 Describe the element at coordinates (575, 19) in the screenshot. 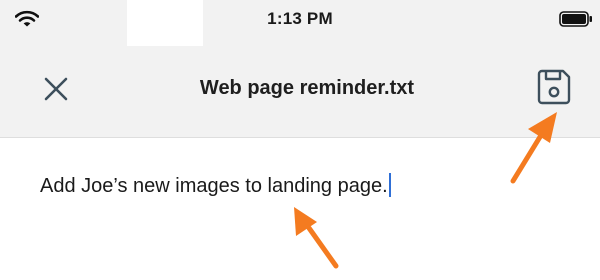

I see `battery-full-icon` at that location.